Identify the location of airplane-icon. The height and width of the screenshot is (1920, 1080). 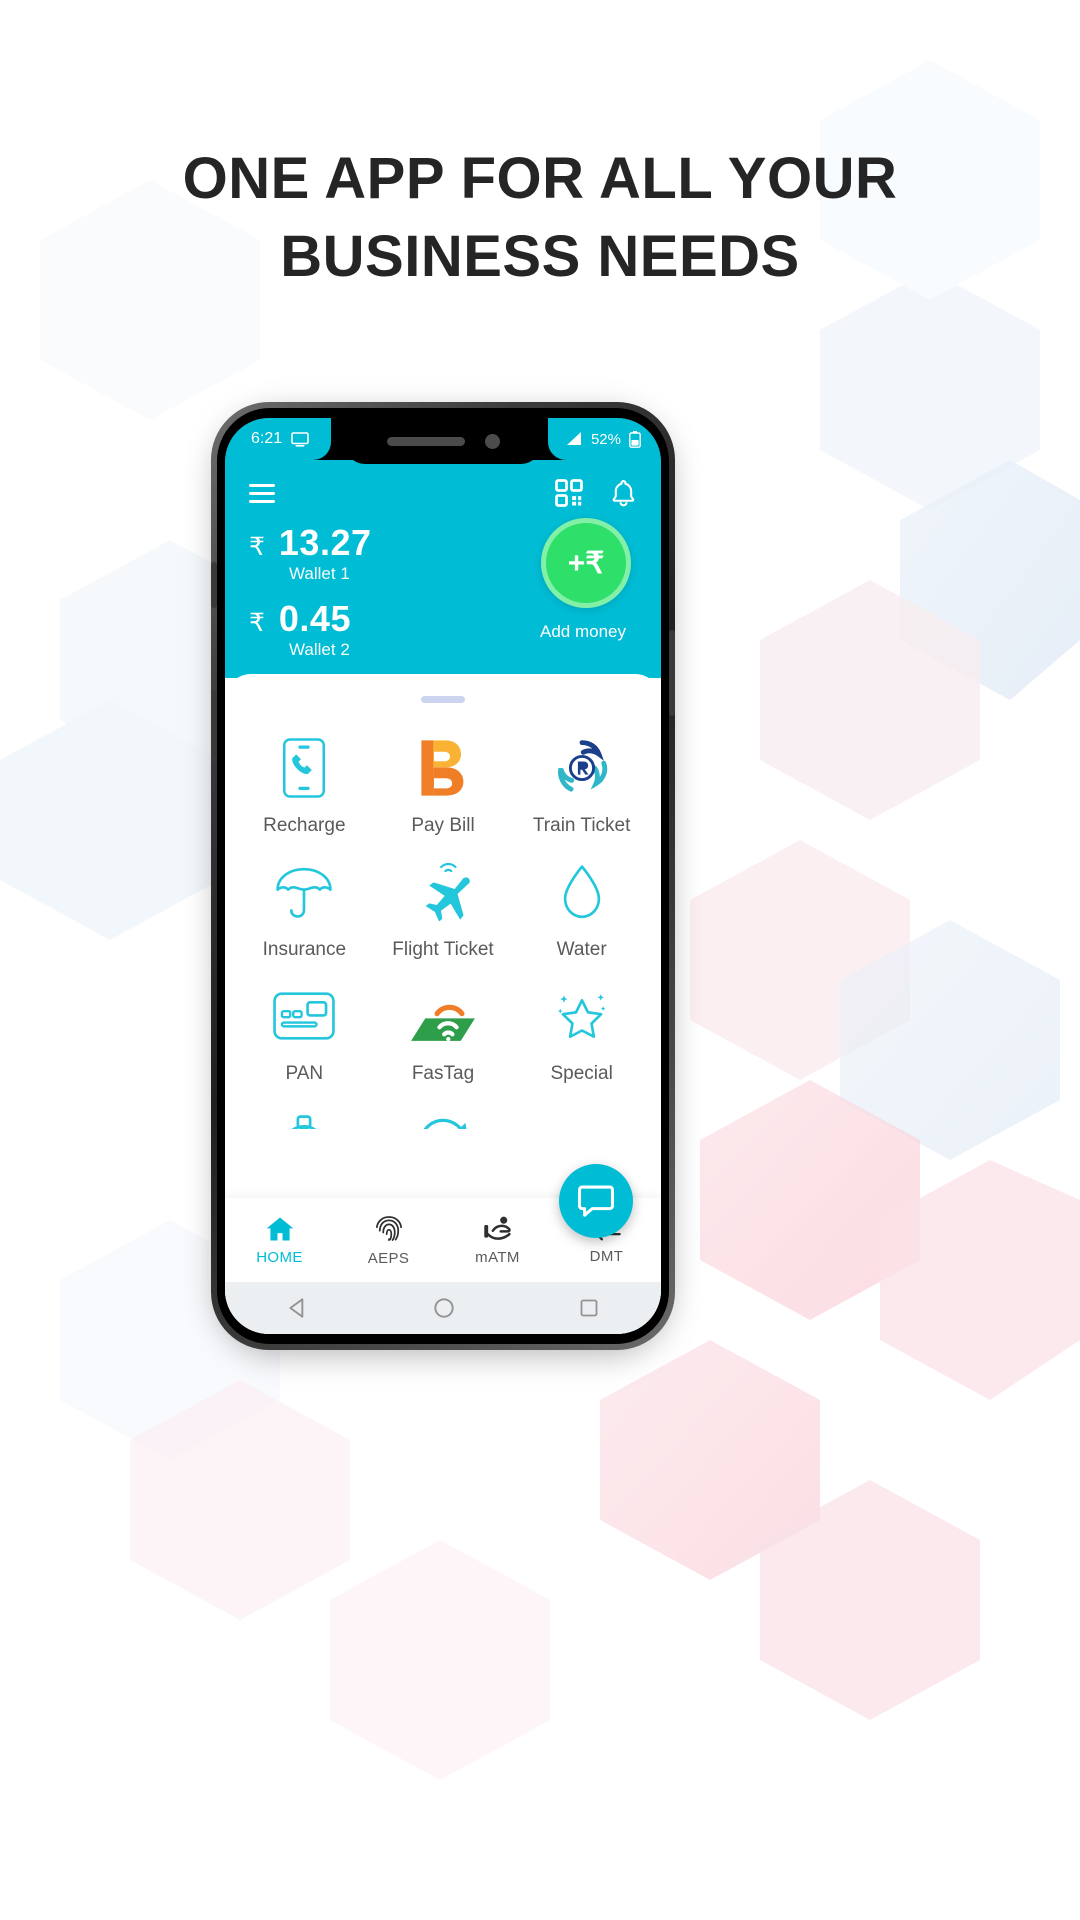
(443, 892).